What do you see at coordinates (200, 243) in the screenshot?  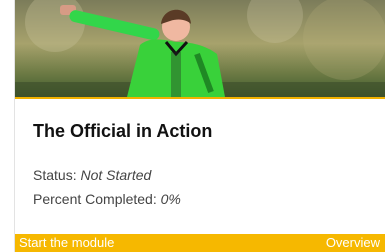 I see `card-footer: Start the module Overview` at bounding box center [200, 243].